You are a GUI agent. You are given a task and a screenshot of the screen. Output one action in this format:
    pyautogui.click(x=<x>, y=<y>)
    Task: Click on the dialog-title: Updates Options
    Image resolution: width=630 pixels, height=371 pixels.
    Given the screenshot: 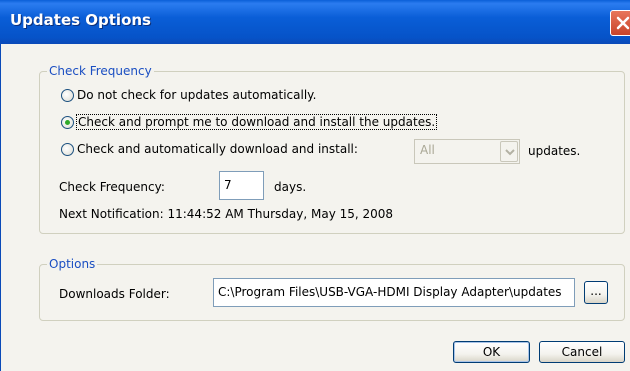 What is the action you would take?
    pyautogui.click(x=80, y=20)
    